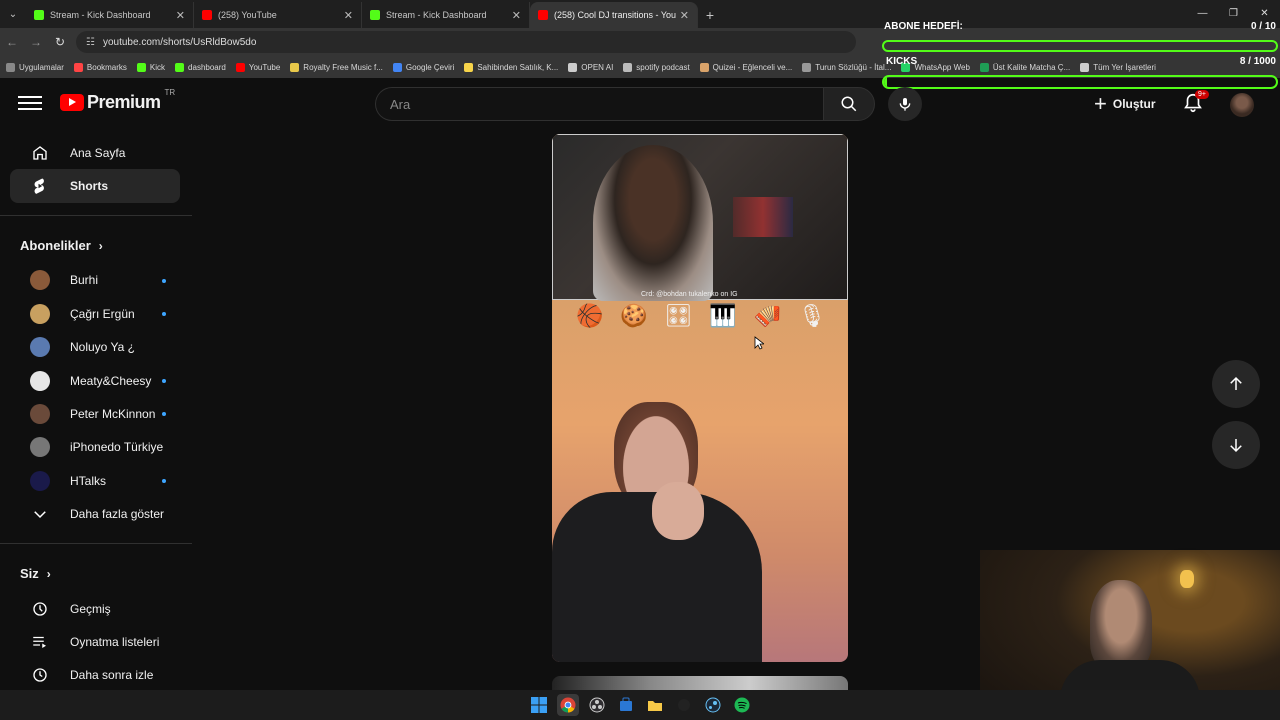  I want to click on bookmark-item: dashboard, so click(200, 67).